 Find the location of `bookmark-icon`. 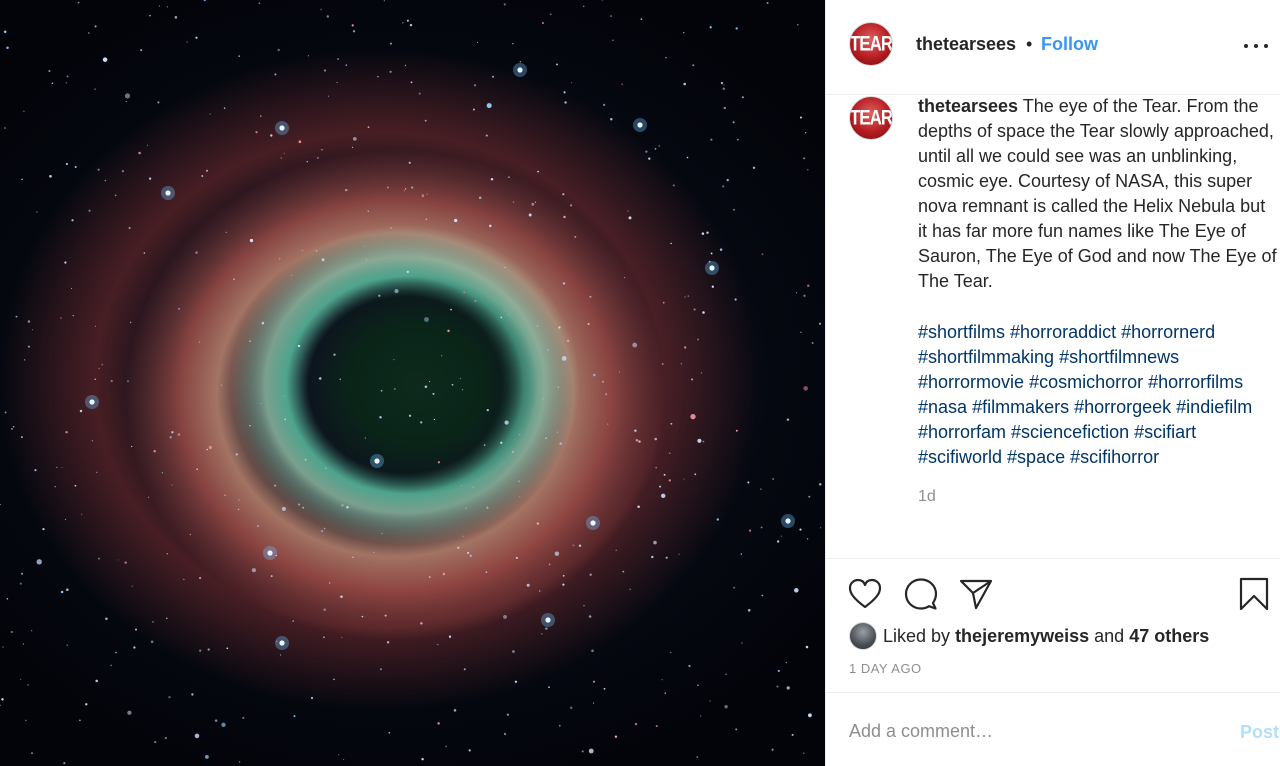

bookmark-icon is located at coordinates (1254, 594).